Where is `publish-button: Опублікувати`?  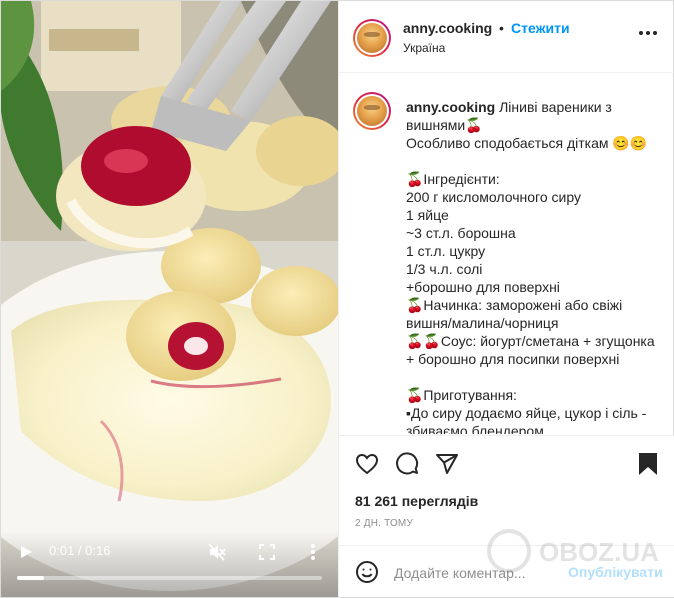 publish-button: Опублікувати is located at coordinates (615, 572).